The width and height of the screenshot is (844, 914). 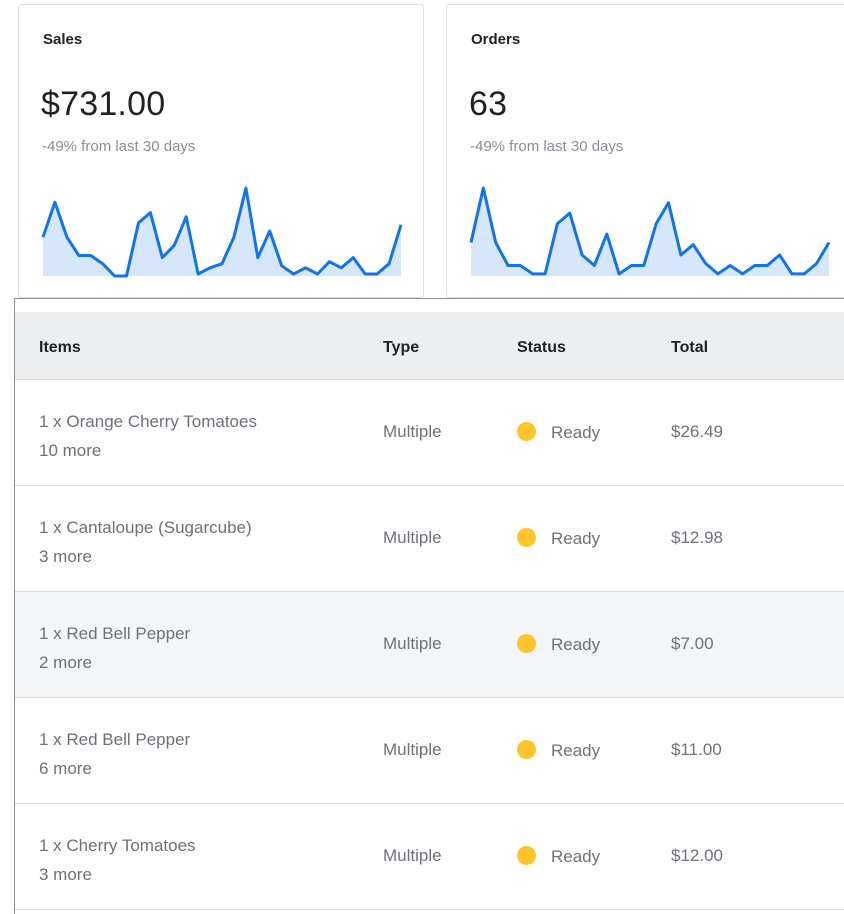 I want to click on table-header: Items Type Status Total, so click(x=429, y=346).